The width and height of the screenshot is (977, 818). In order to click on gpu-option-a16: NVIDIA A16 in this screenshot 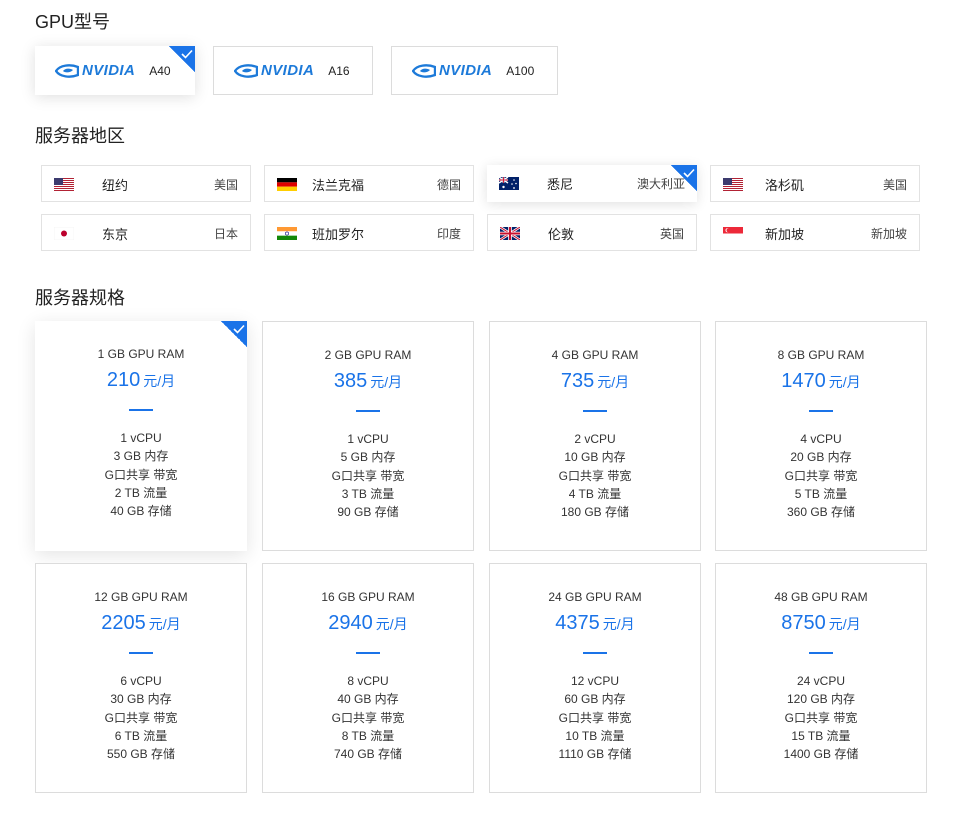, I will do `click(293, 70)`.